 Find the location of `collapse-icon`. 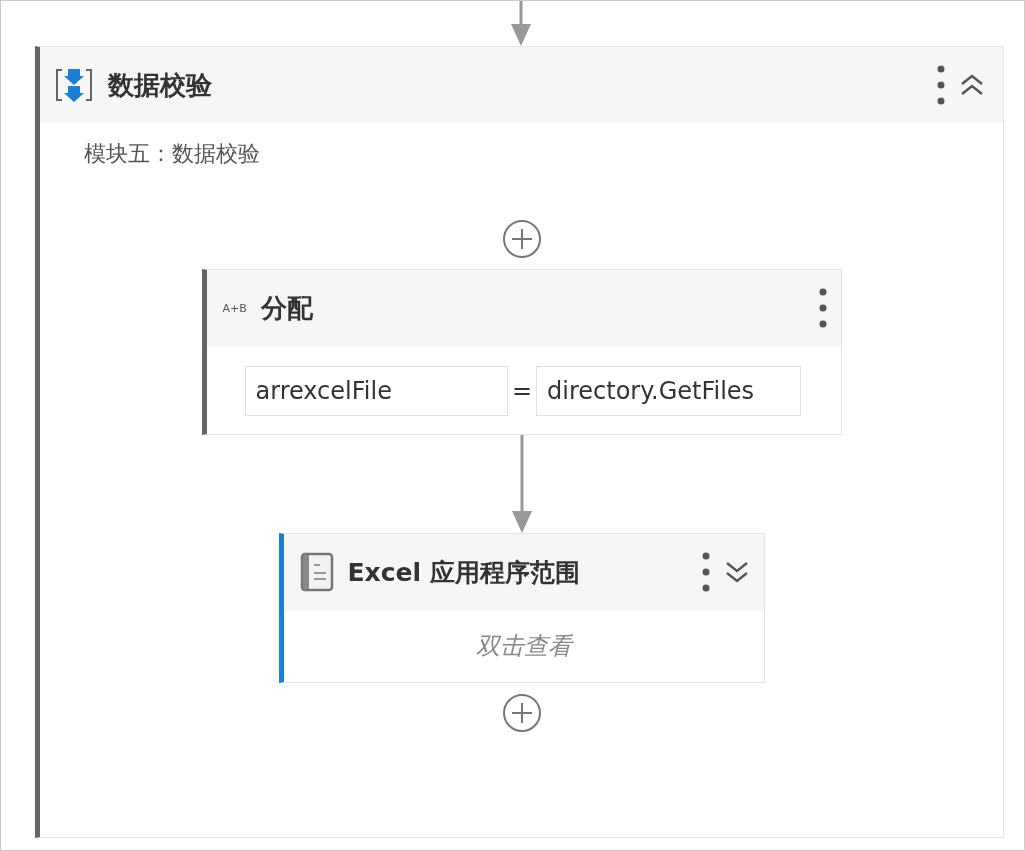

collapse-icon is located at coordinates (972, 85).